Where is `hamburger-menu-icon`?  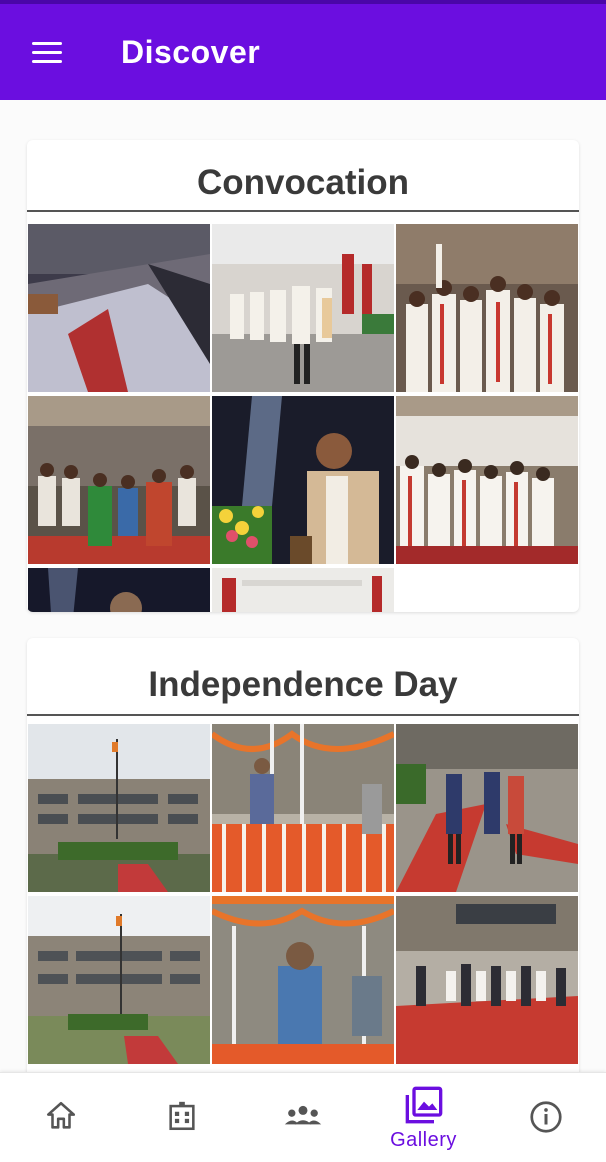
hamburger-menu-icon is located at coordinates (47, 52).